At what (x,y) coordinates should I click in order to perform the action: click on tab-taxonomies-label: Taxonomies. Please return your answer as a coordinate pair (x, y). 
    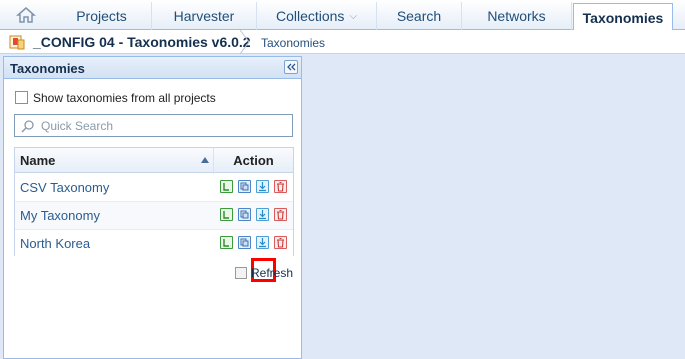
    Looking at the image, I should click on (623, 17).